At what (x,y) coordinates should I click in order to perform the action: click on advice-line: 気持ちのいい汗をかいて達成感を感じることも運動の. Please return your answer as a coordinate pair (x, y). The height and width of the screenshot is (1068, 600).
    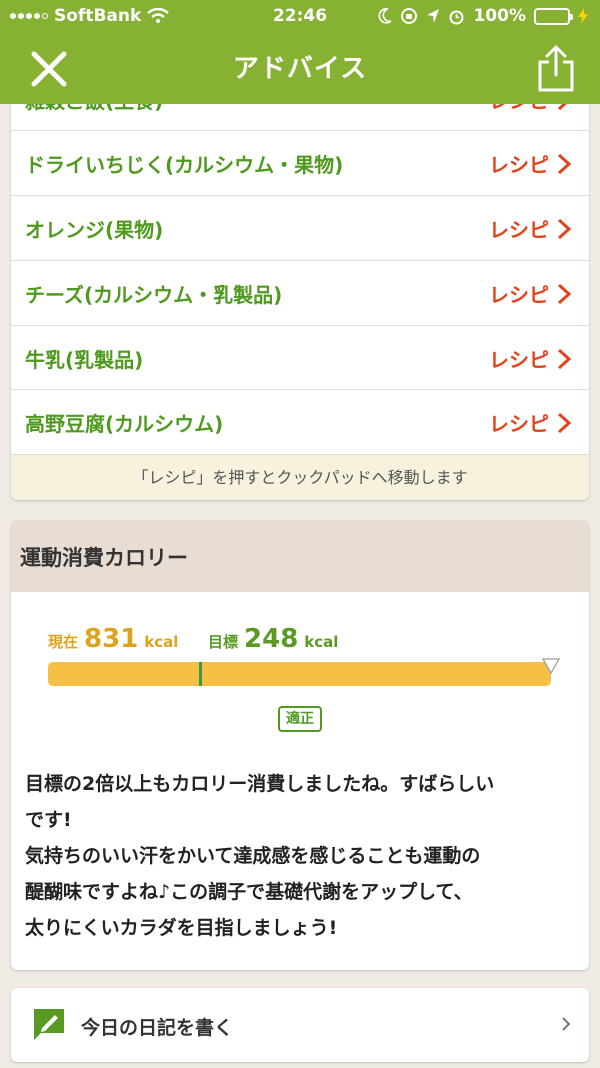
    Looking at the image, I should click on (253, 856).